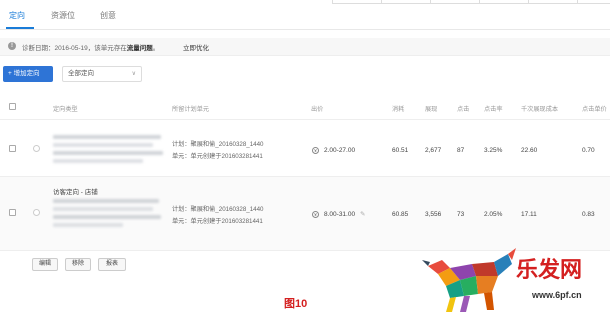  What do you see at coordinates (540, 109) in the screenshot?
I see `header-cpm: 千次展现成本` at bounding box center [540, 109].